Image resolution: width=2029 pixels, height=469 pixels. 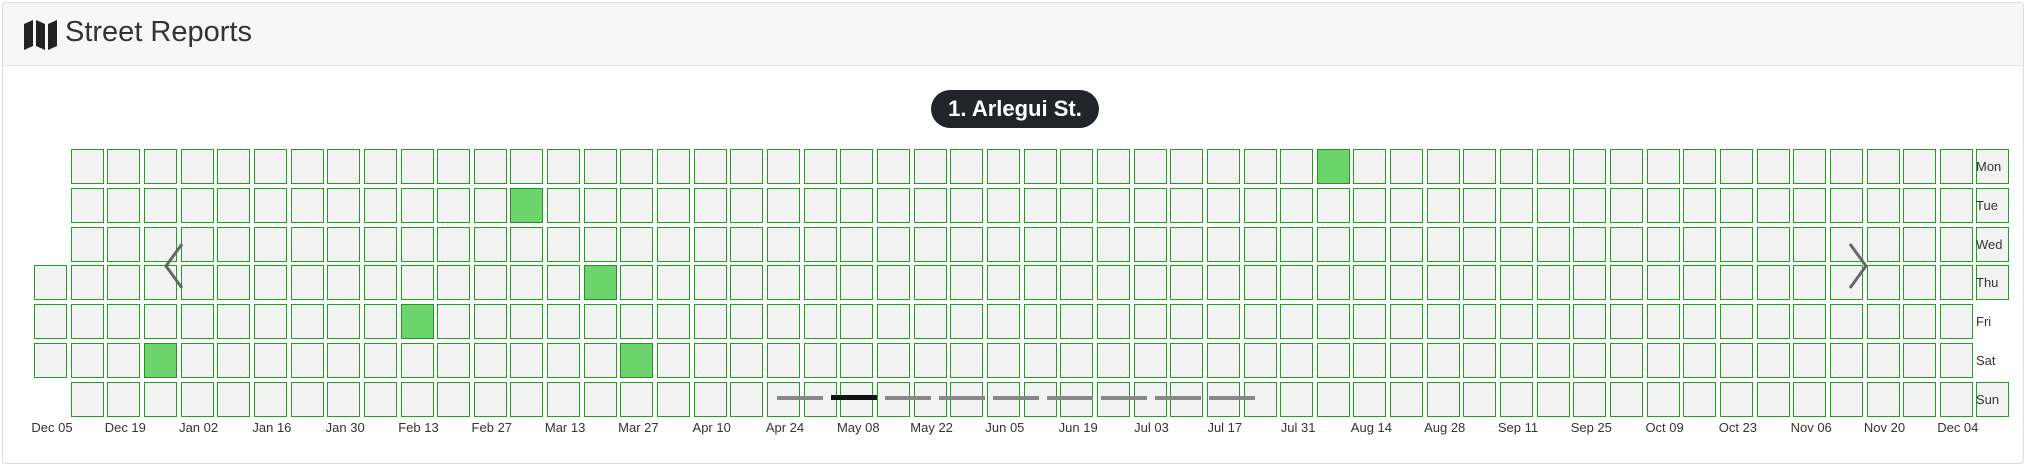 I want to click on day-cell-reported, so click(x=417, y=322).